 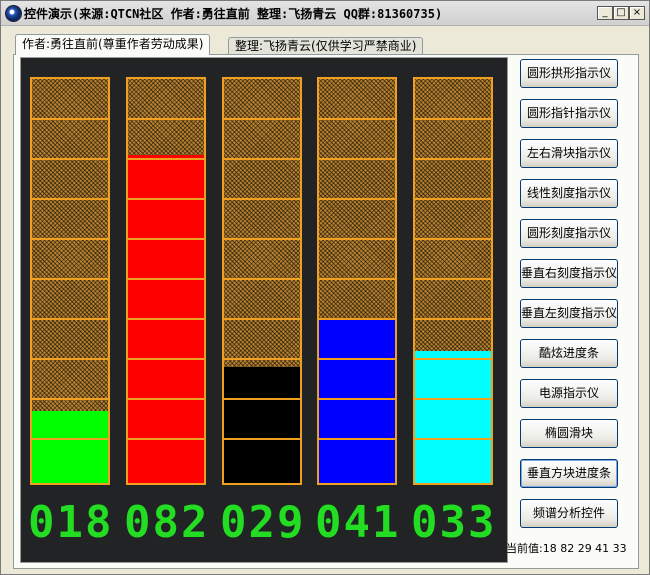 I want to click on progress-bar-4-fill, so click(x=357, y=401).